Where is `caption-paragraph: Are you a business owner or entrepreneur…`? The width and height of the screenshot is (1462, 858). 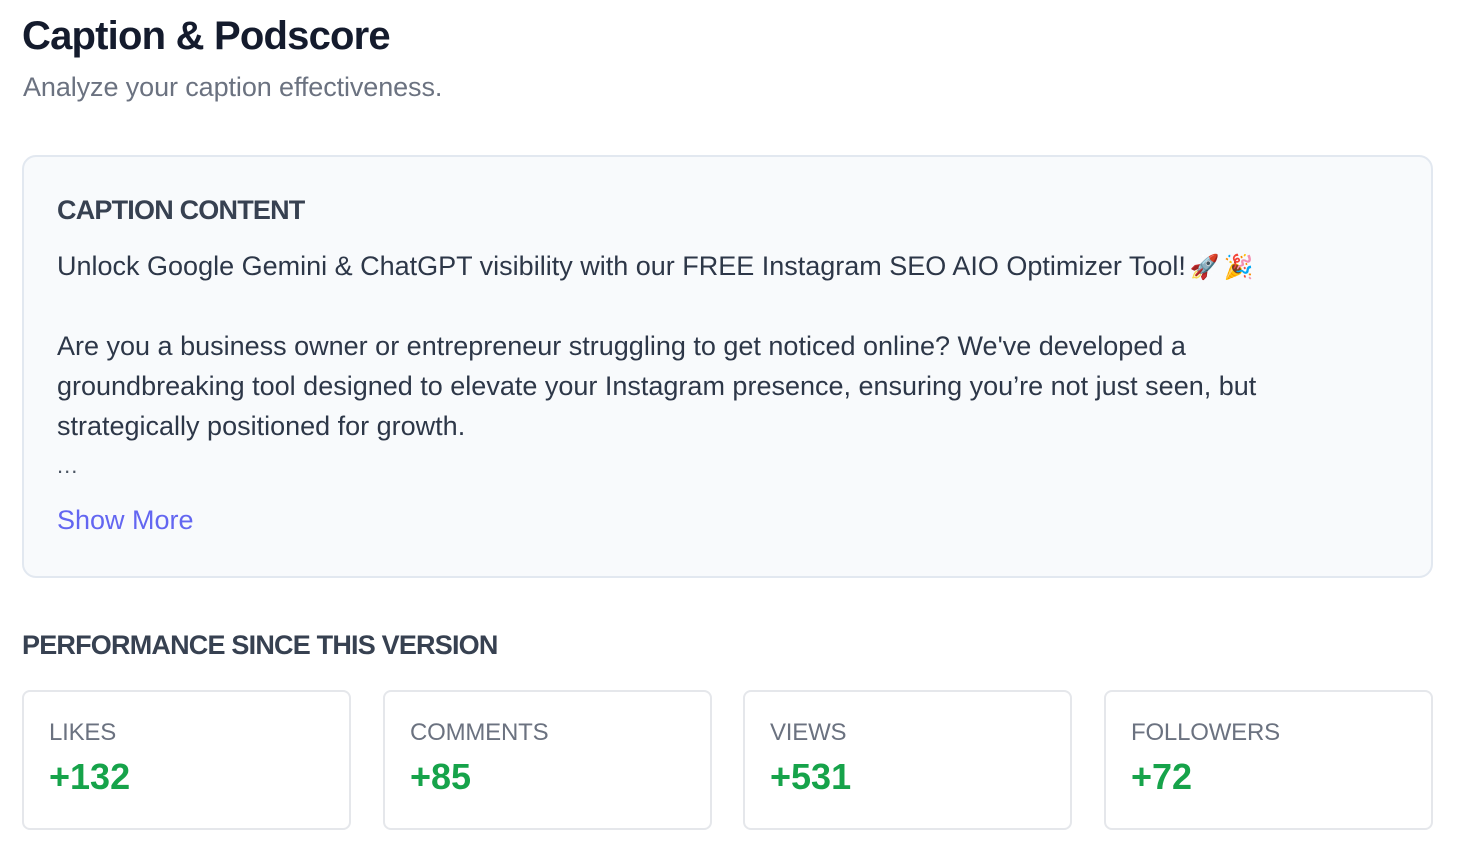
caption-paragraph: Are you a business owner or entrepreneur… is located at coordinates (656, 386).